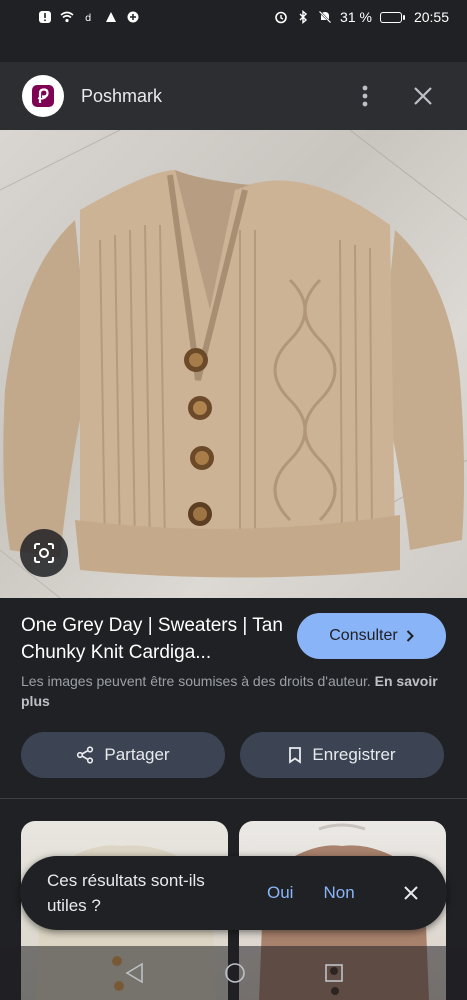  Describe the element at coordinates (137, 754) in the screenshot. I see `share-button-label: Partager` at that location.